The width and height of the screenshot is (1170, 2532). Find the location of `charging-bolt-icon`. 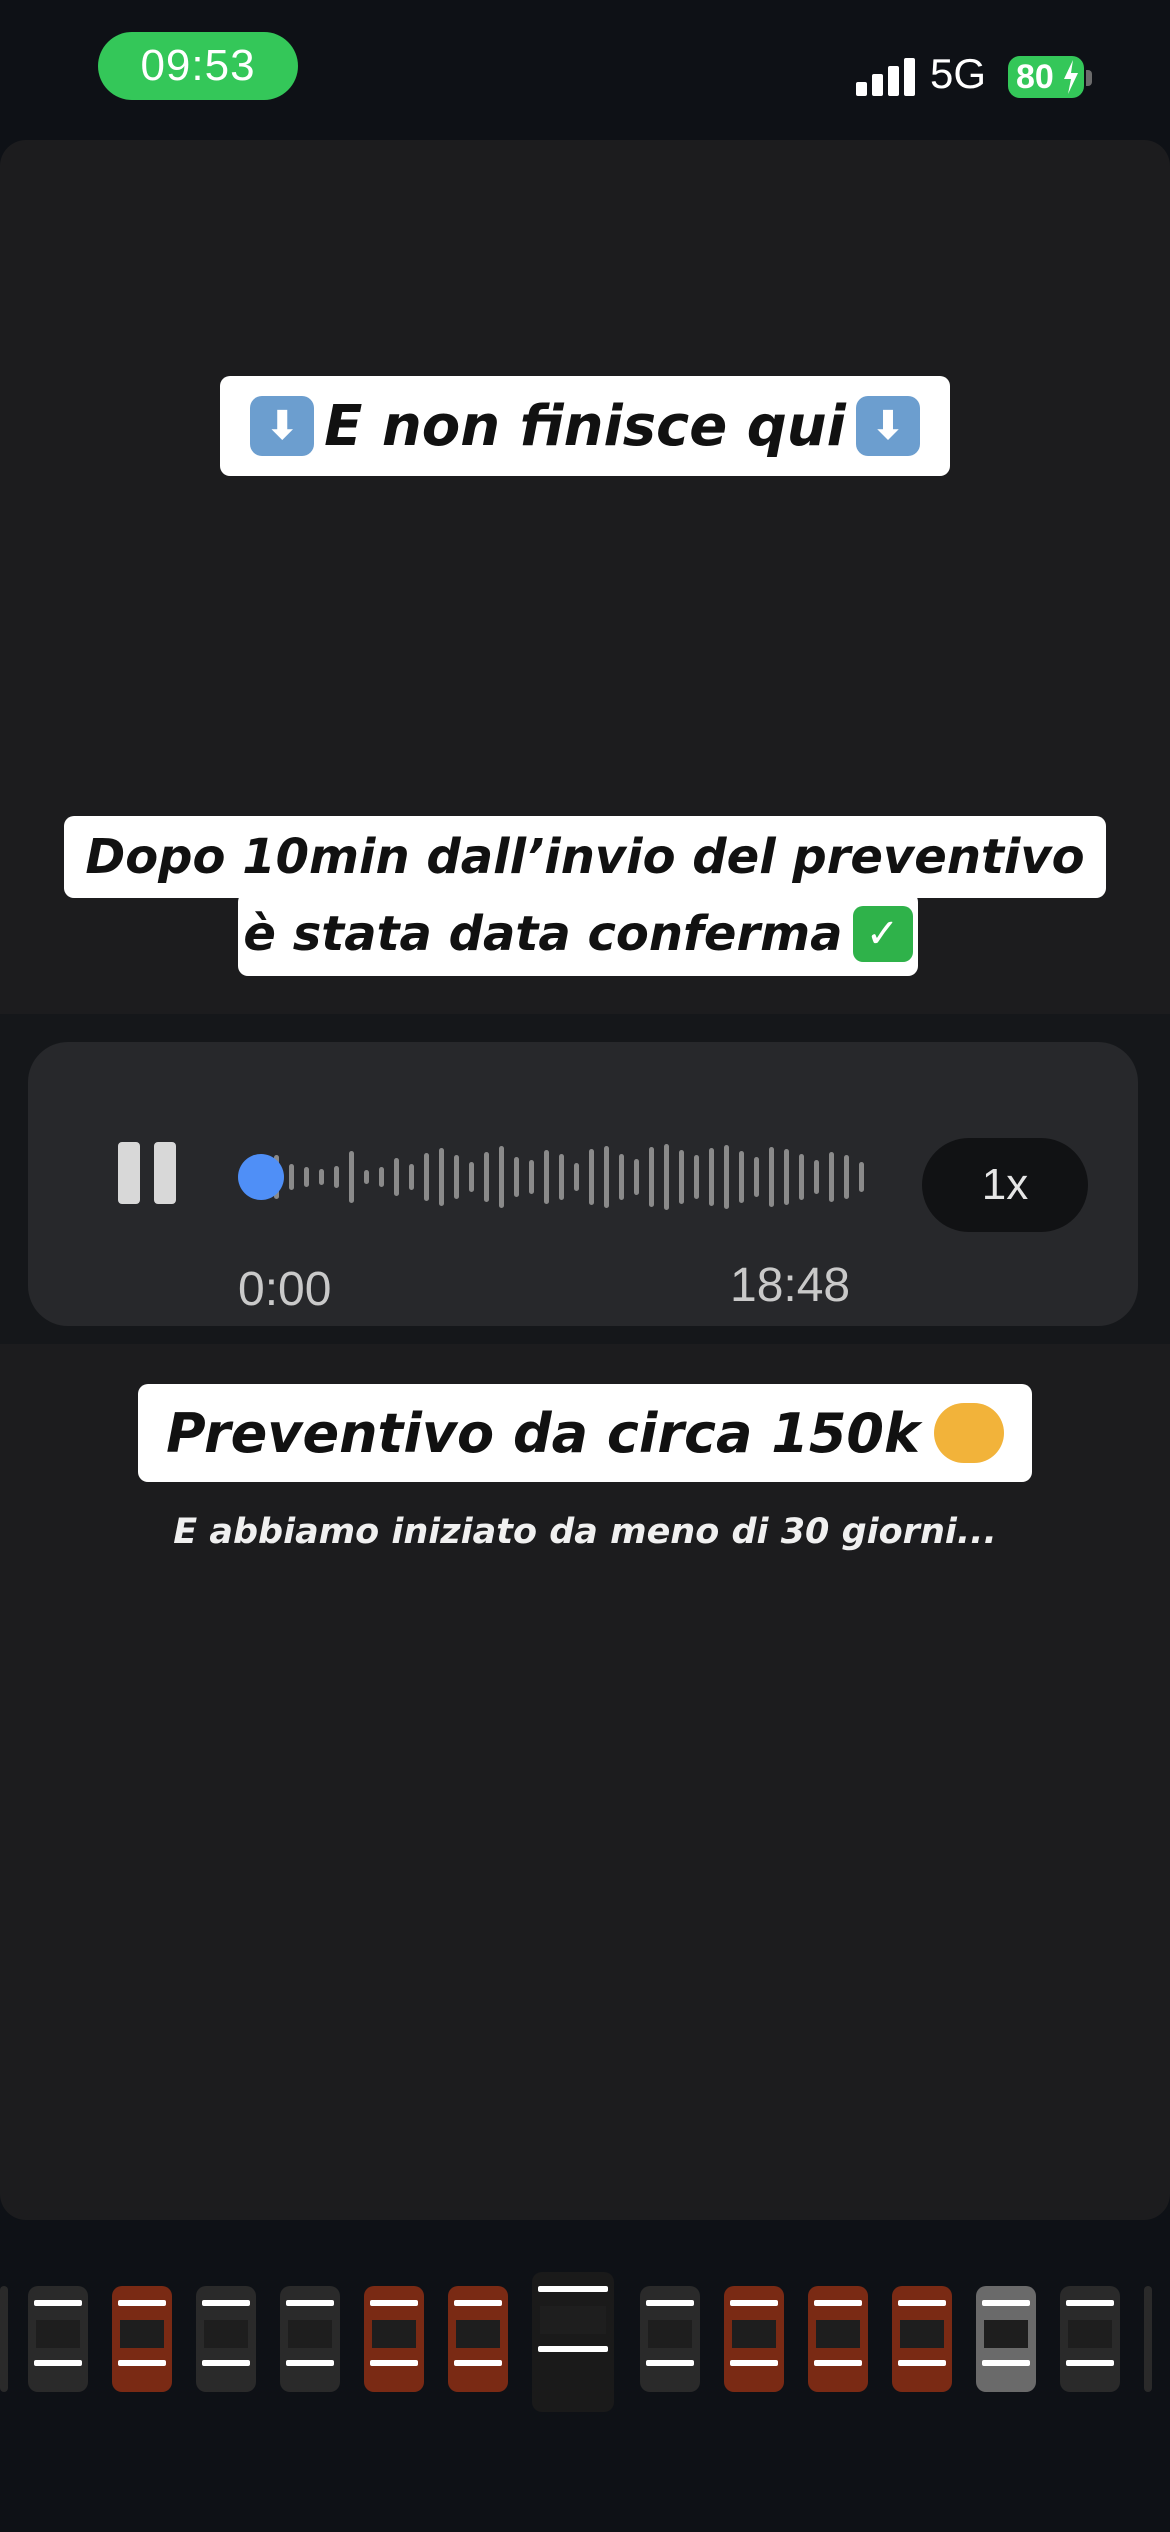

charging-bolt-icon is located at coordinates (1071, 77).